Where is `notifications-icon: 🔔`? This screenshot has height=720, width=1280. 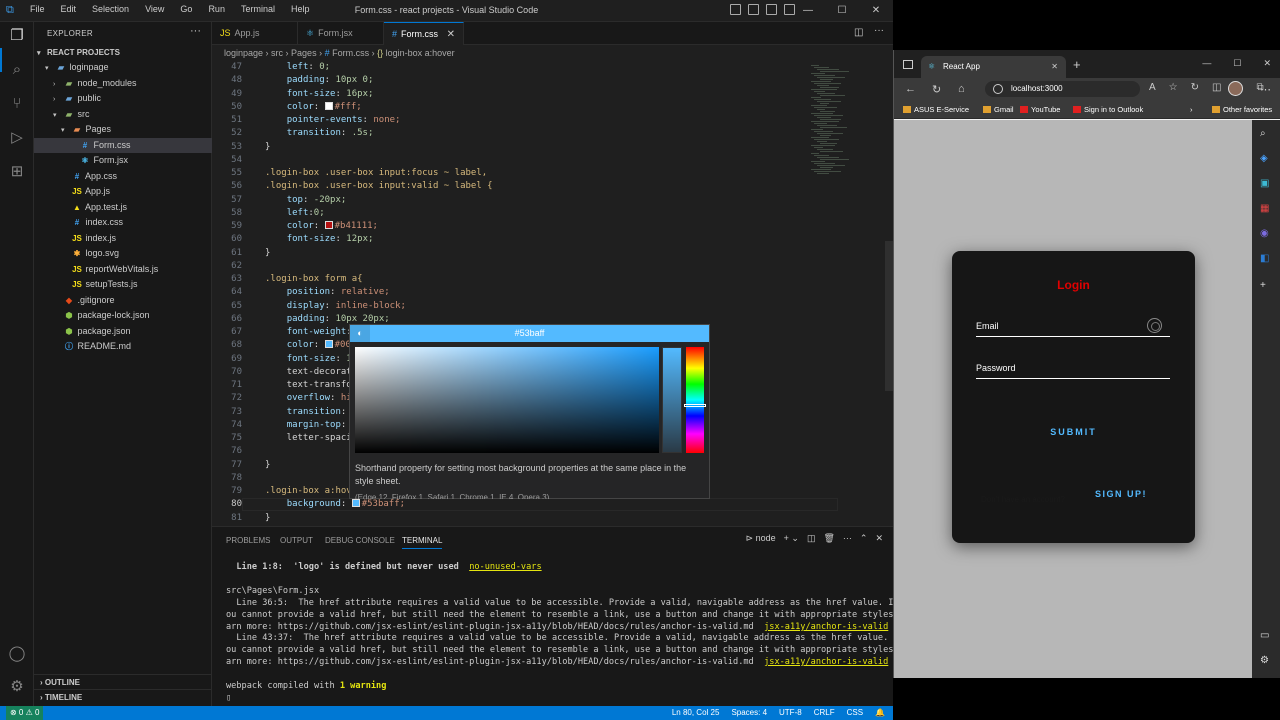 notifications-icon: 🔔 is located at coordinates (880, 713).